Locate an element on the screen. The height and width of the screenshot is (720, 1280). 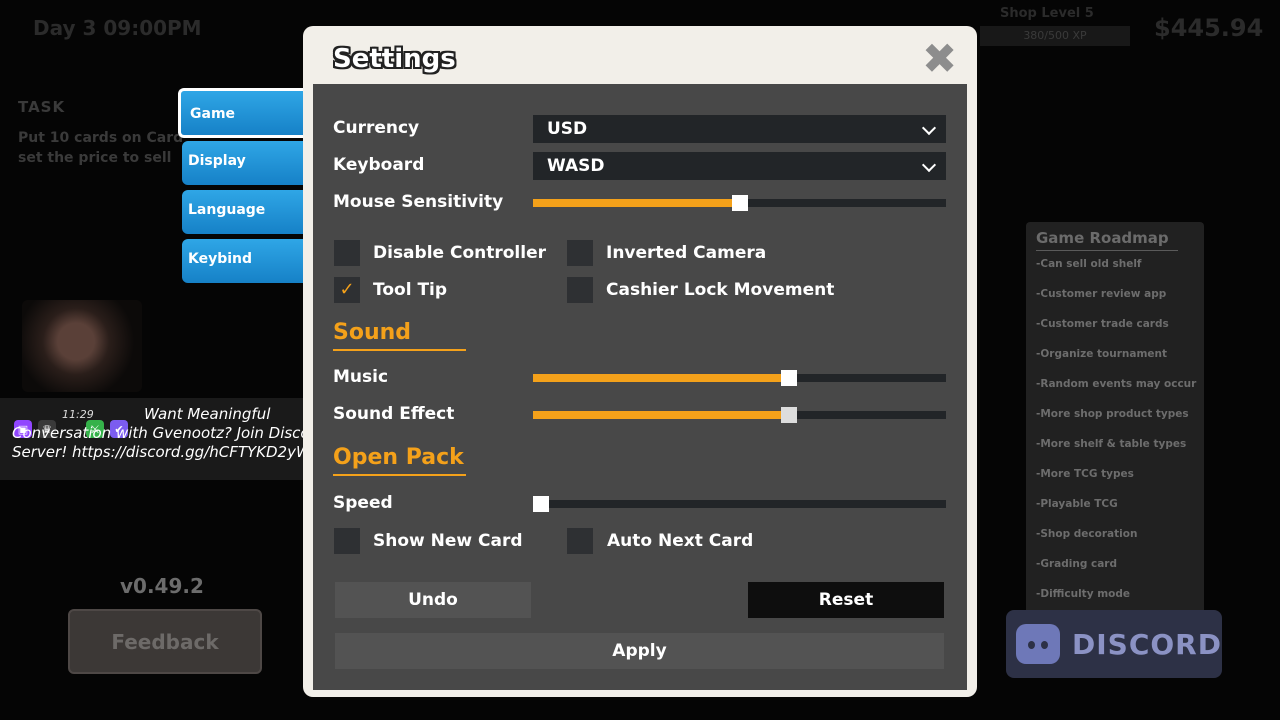
show-new-card-checkbox is located at coordinates (347, 541).